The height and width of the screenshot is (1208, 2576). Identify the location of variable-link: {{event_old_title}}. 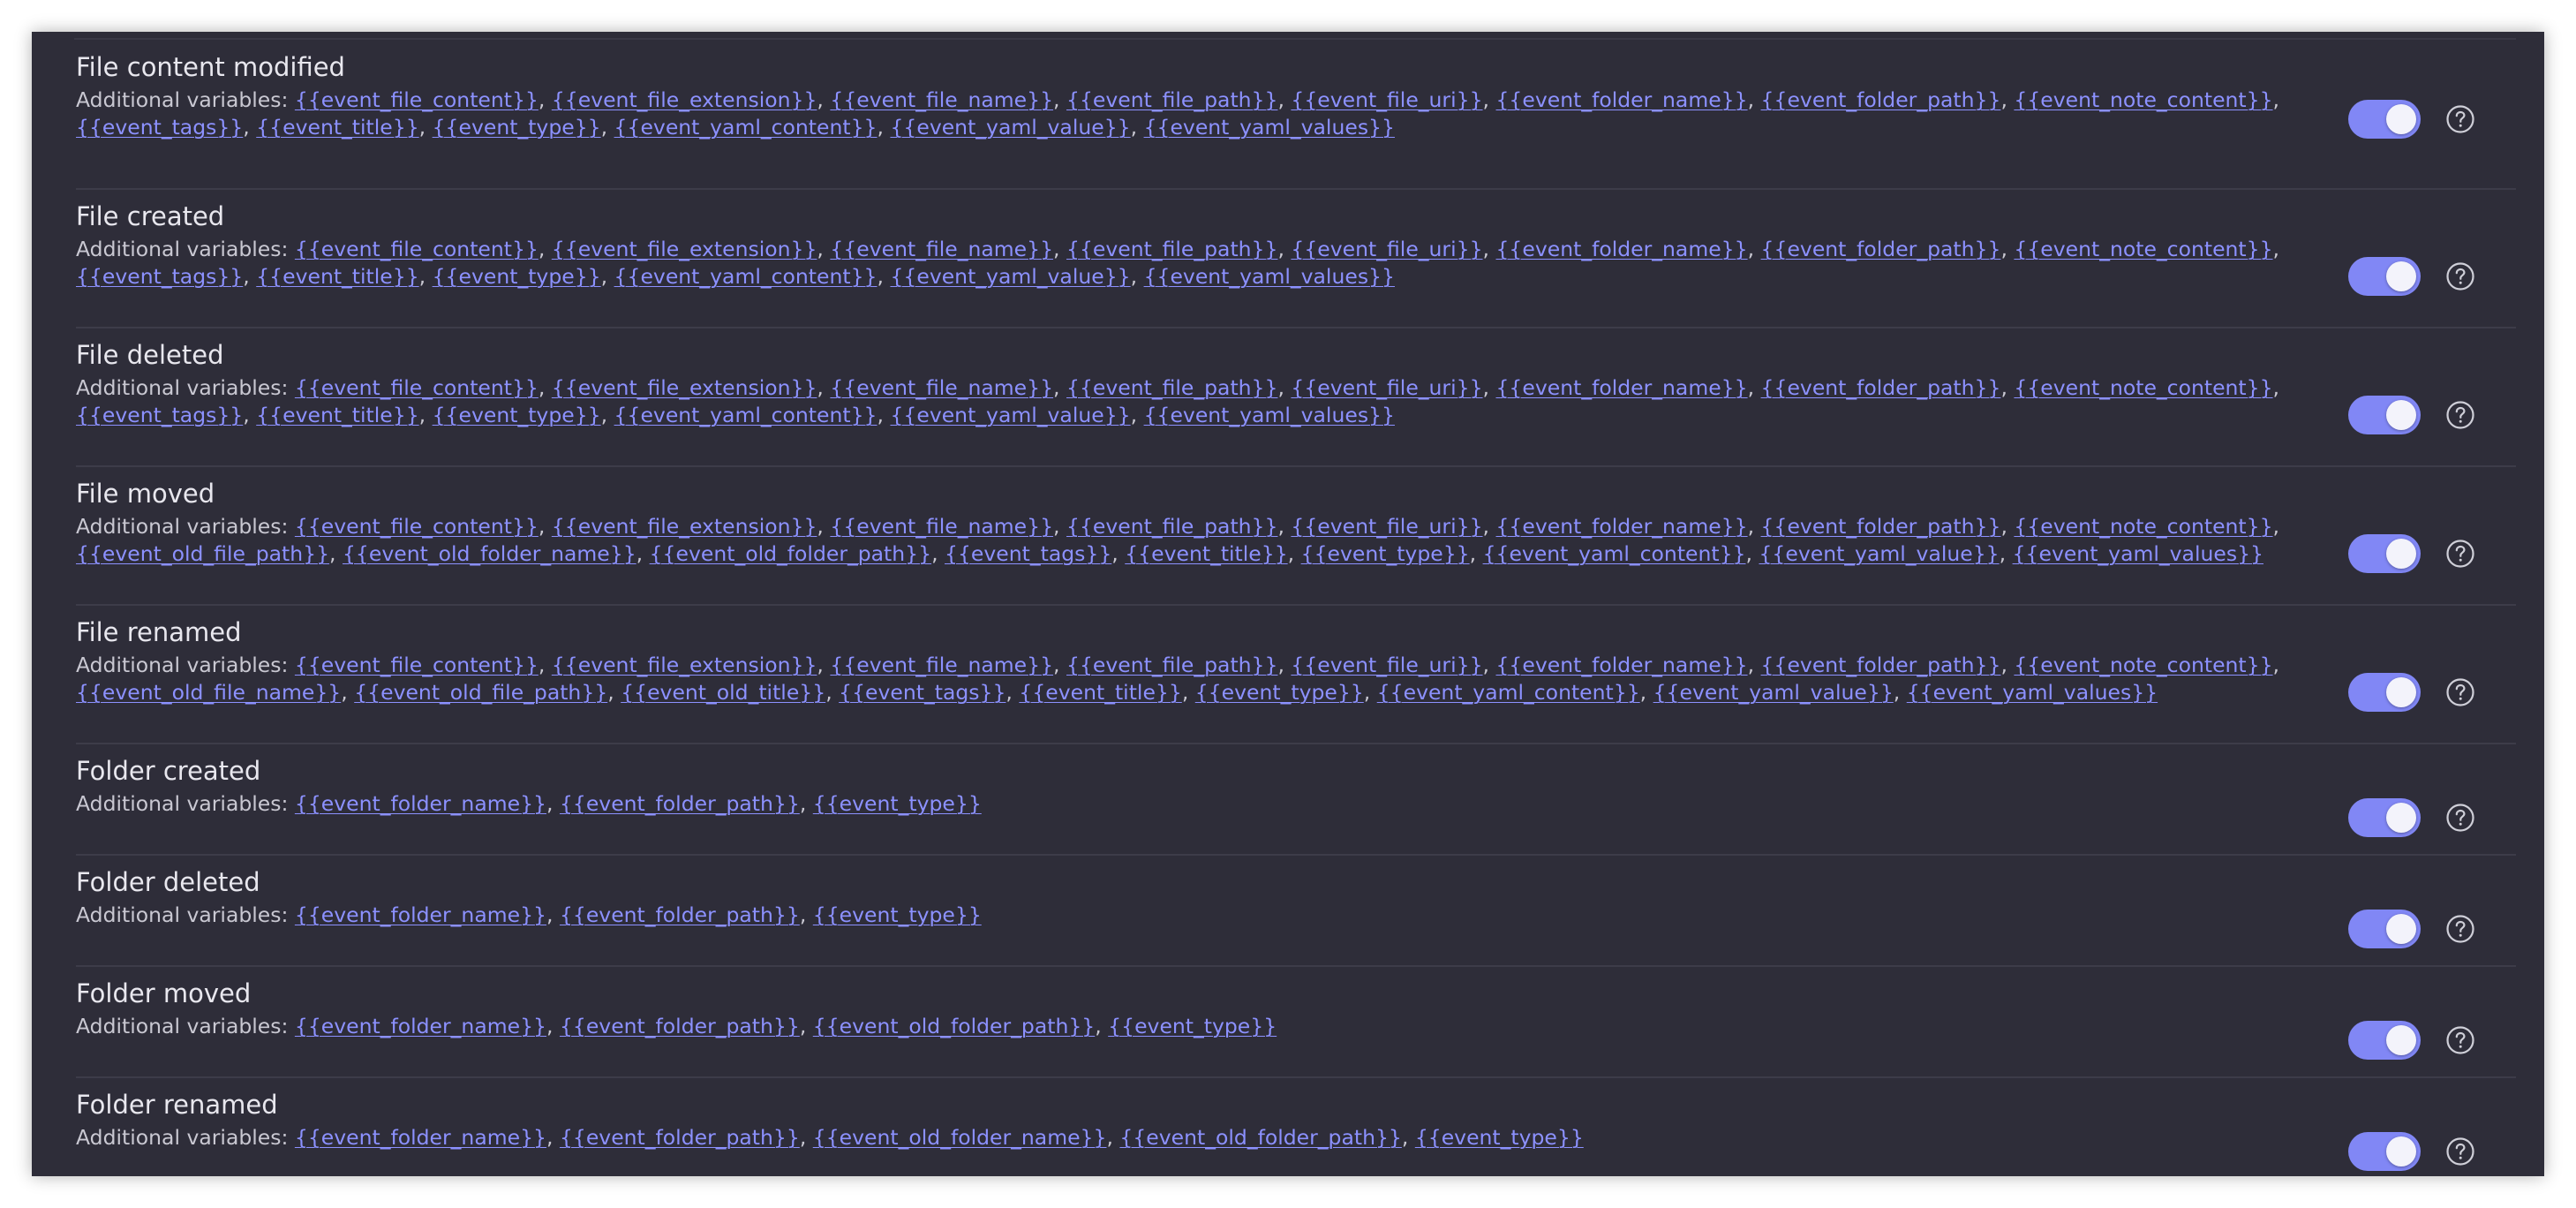
(723, 692).